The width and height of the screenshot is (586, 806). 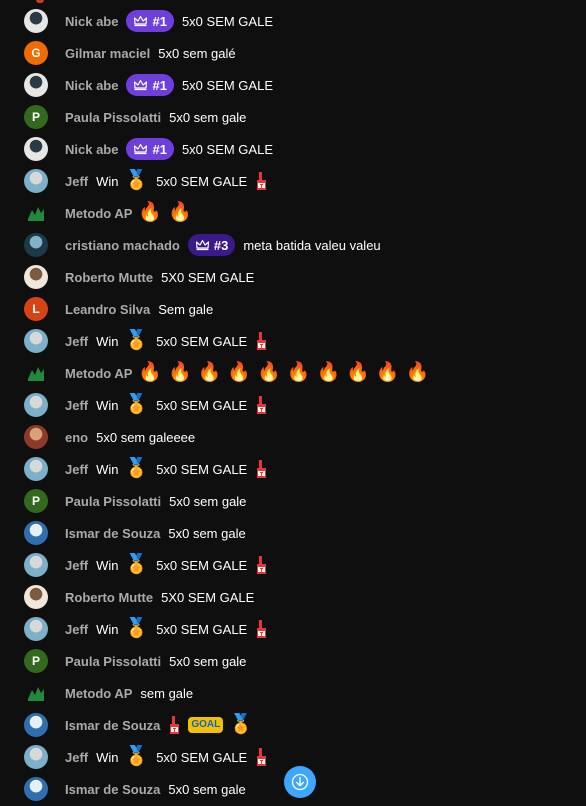 What do you see at coordinates (122, 245) in the screenshot?
I see `author-name: cristiano machado` at bounding box center [122, 245].